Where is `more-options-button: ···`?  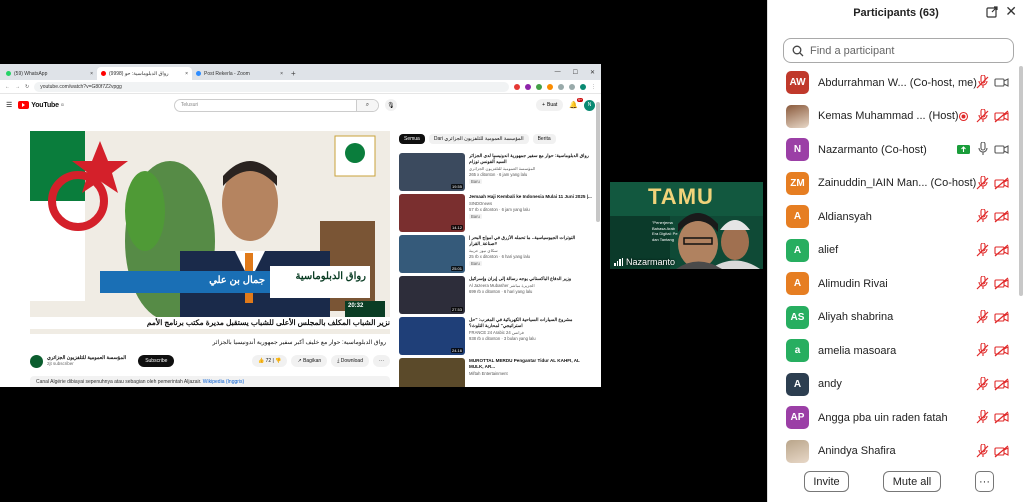
more-options-button: ··· is located at coordinates (984, 481).